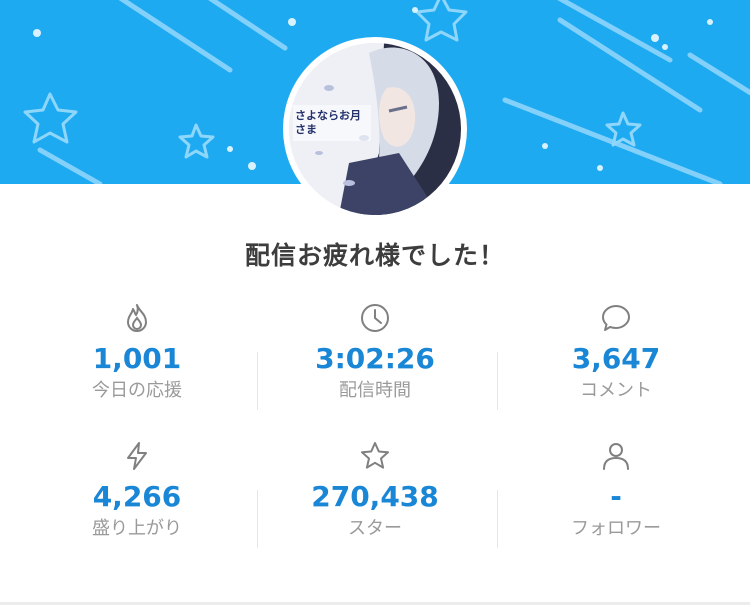 Image resolution: width=750 pixels, height=605 pixels. I want to click on page-title: 配信お疲れ様でした！, so click(374, 255).